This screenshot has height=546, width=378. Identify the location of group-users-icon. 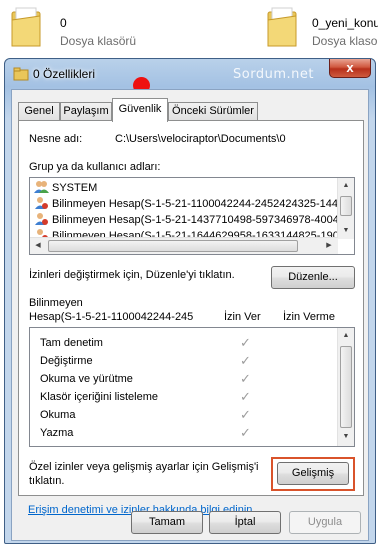
(41, 187).